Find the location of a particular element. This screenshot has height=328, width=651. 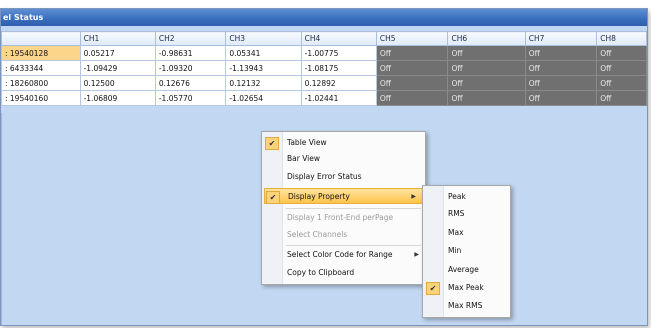

menu-item-label: Max Peak is located at coordinates (466, 287).